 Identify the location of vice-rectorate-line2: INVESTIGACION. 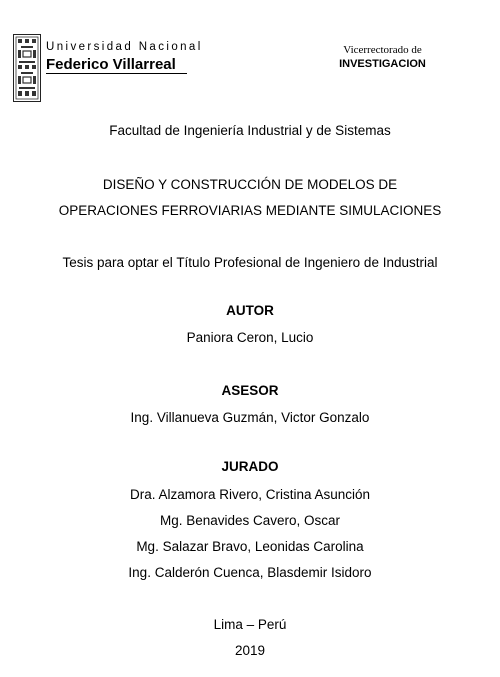
(382, 64).